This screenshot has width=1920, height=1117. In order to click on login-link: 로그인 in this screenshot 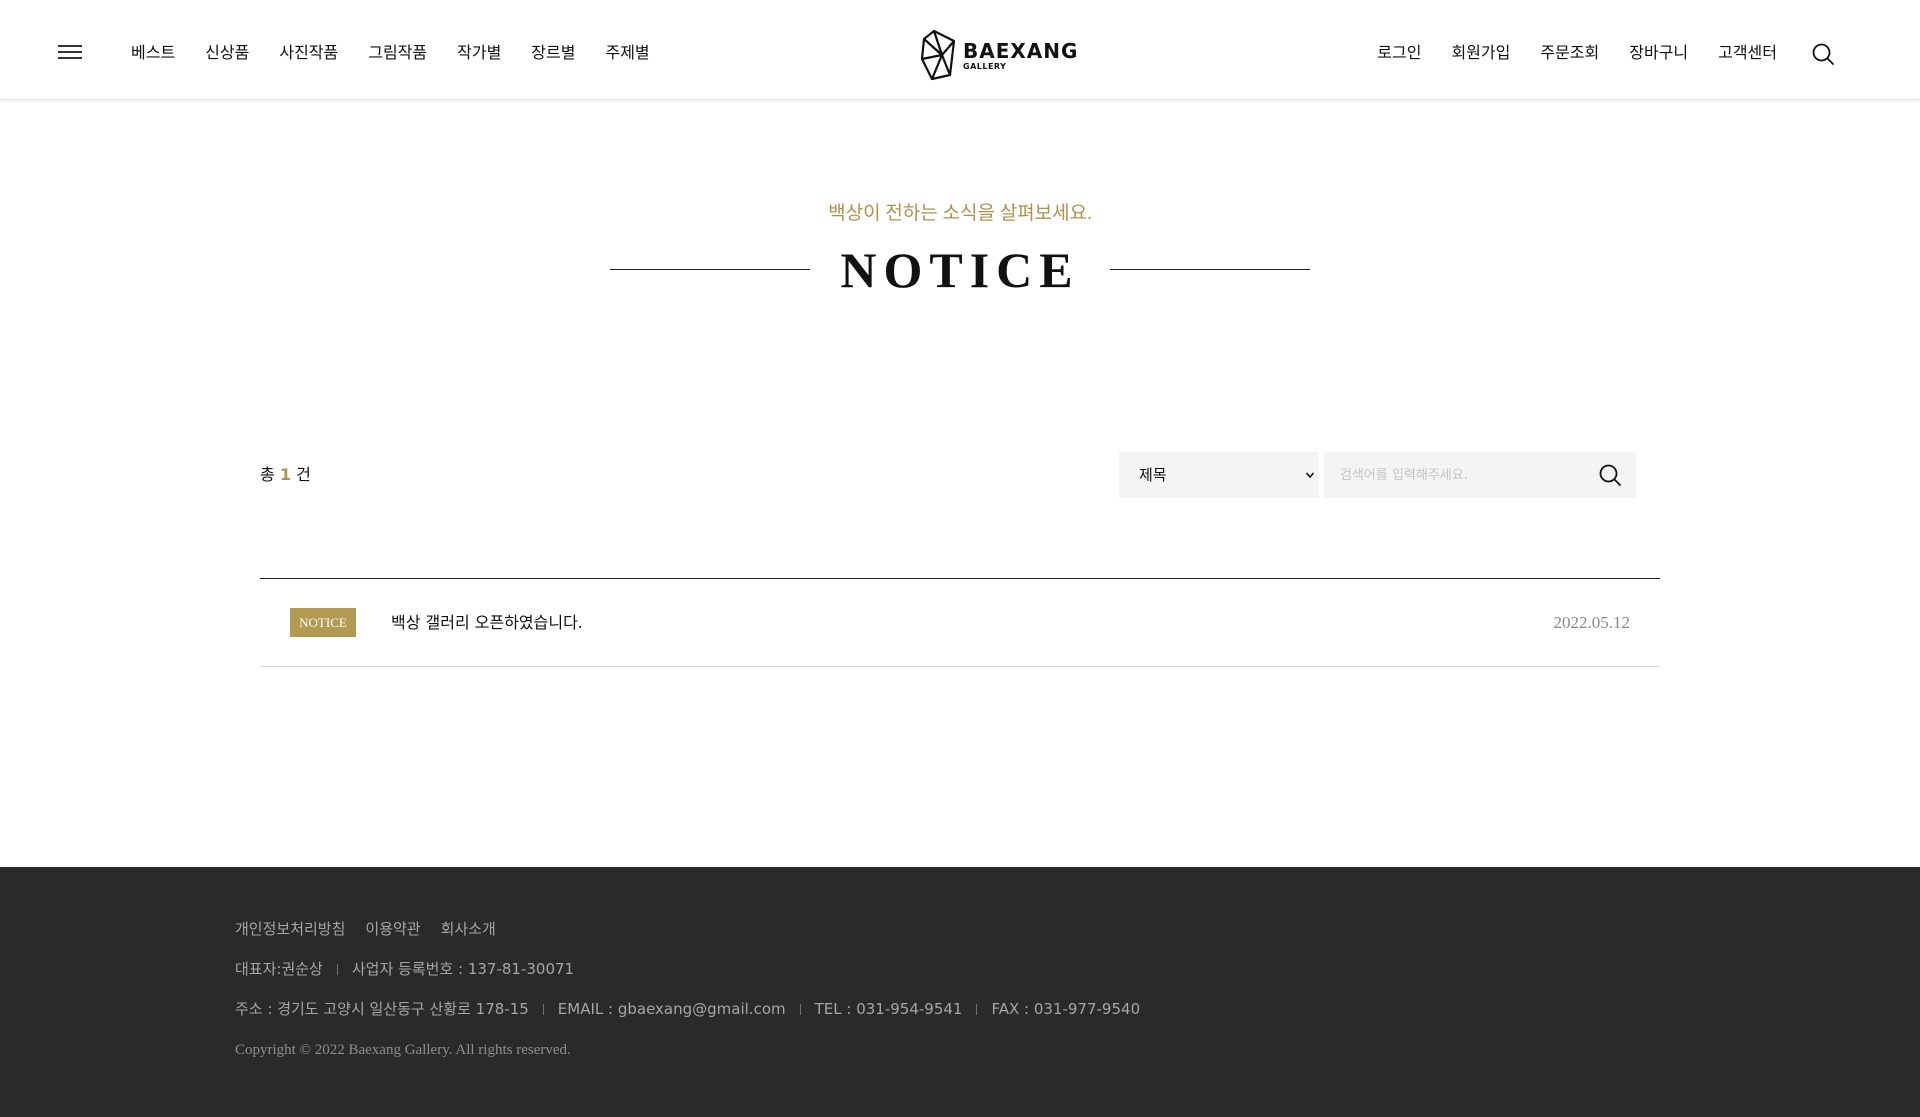, I will do `click(1399, 53)`.